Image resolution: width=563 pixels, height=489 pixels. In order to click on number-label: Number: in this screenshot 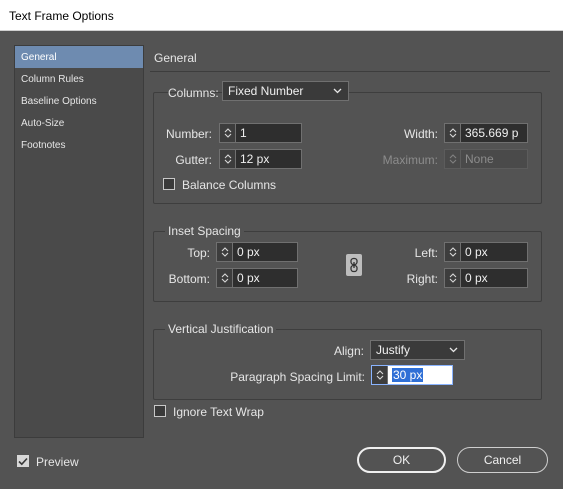, I will do `click(188, 134)`.